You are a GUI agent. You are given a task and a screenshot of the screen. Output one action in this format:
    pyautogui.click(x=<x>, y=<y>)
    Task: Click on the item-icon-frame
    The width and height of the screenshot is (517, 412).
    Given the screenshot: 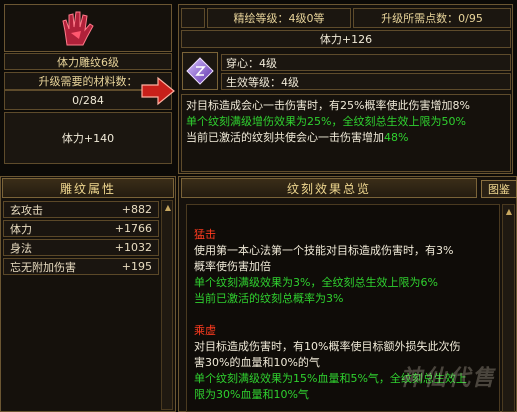 What is the action you would take?
    pyautogui.click(x=88, y=28)
    